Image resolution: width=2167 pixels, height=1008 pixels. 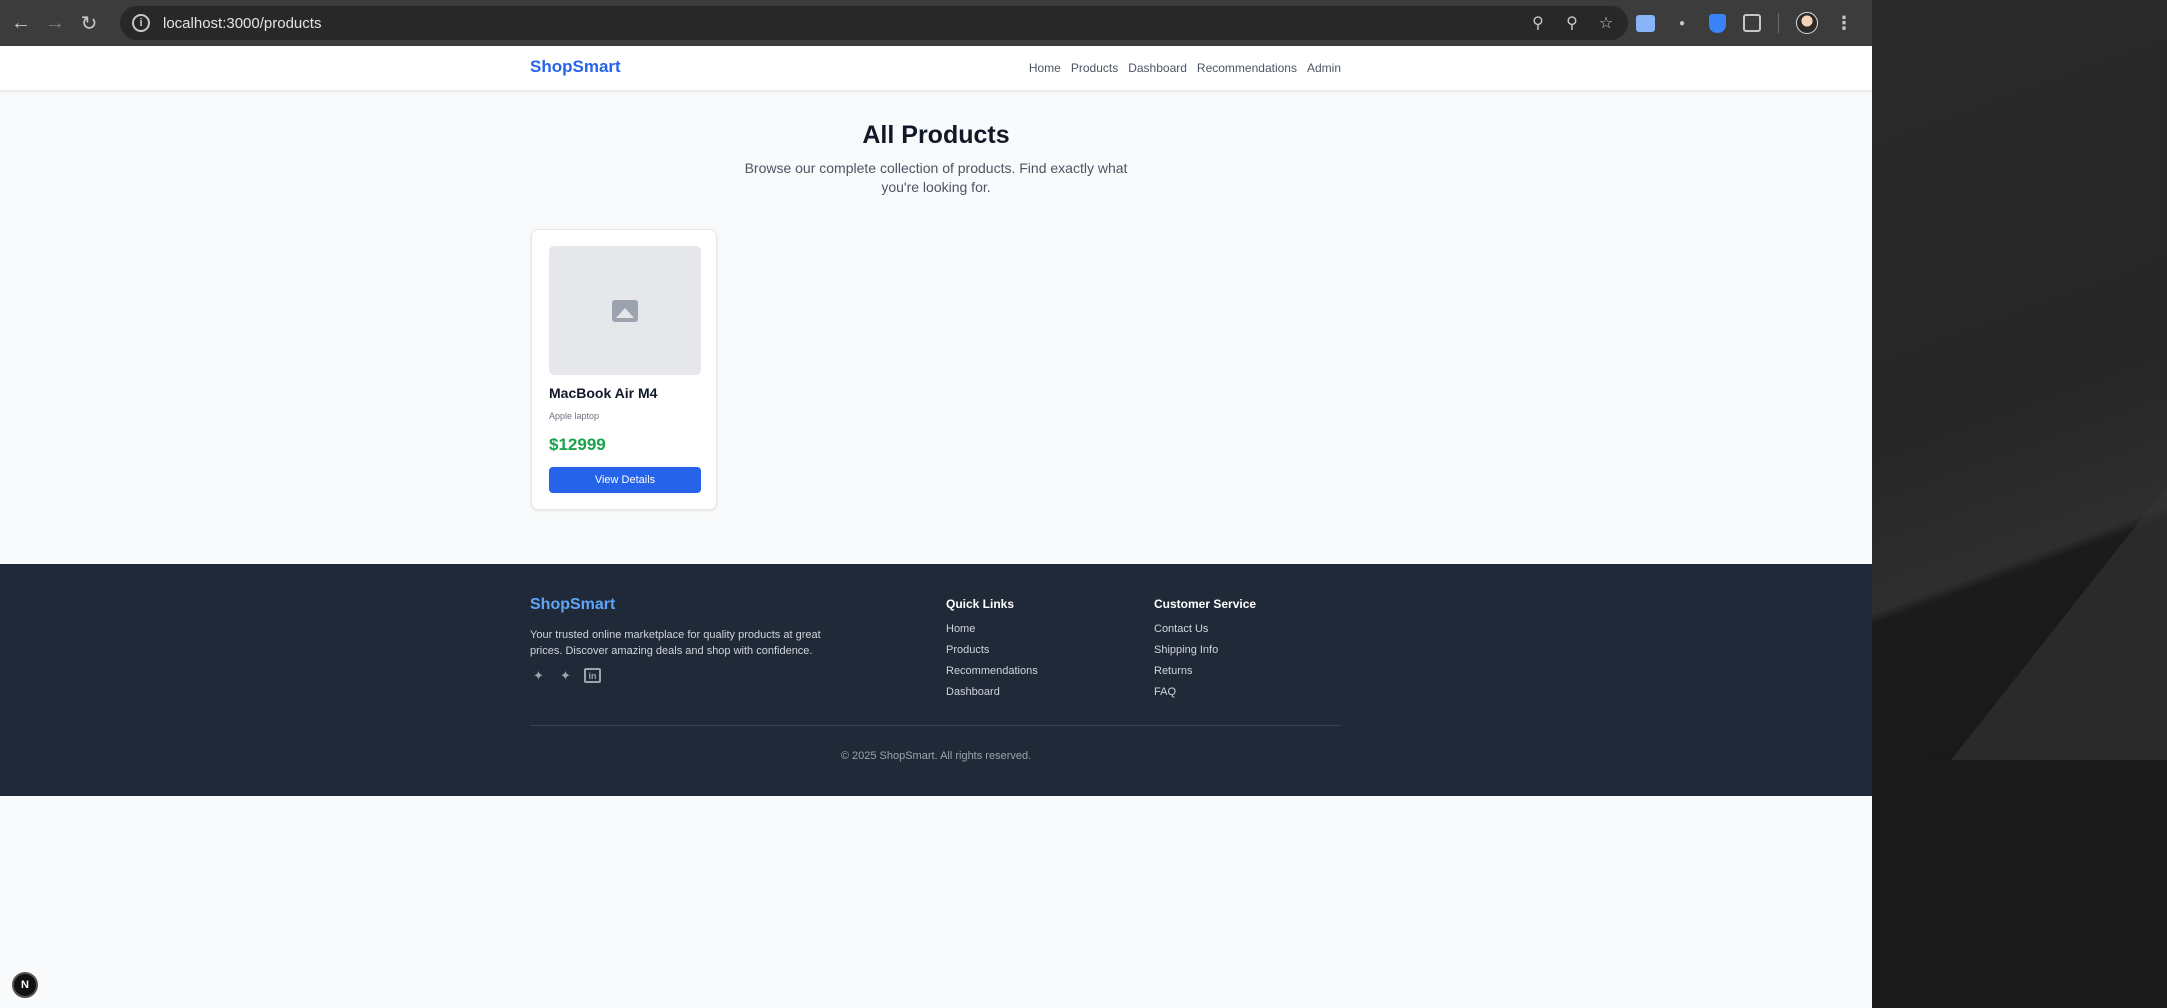 What do you see at coordinates (1717, 23) in the screenshot?
I see `shield-extension-icon` at bounding box center [1717, 23].